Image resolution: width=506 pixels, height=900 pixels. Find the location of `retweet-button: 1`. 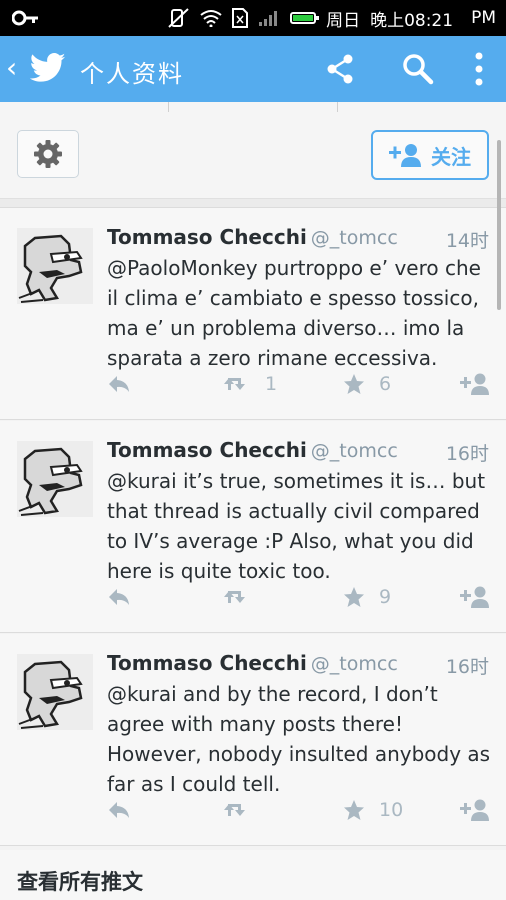

retweet-button: 1 is located at coordinates (250, 384).